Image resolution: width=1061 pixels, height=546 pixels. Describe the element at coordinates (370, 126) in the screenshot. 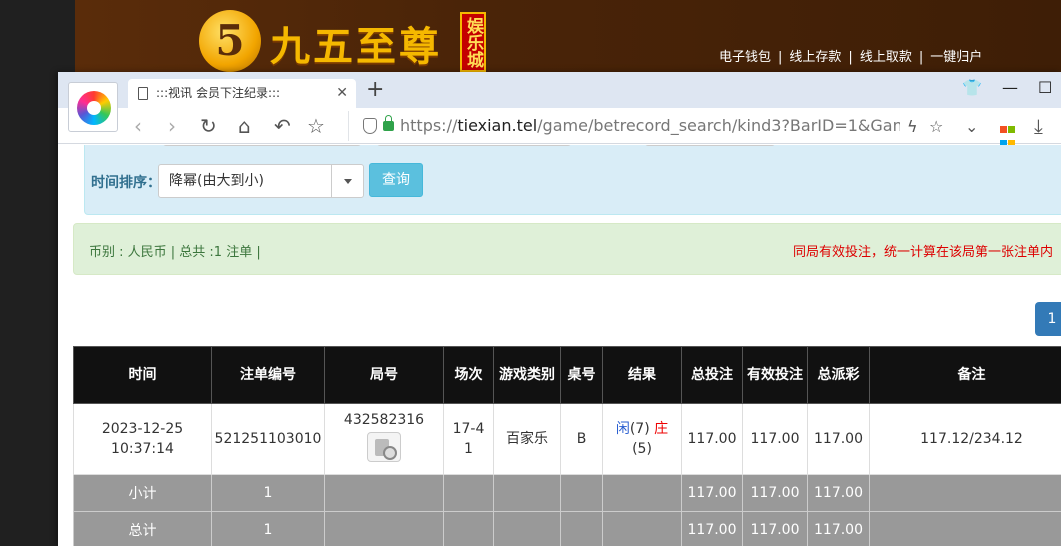

I see `shield-icon` at that location.